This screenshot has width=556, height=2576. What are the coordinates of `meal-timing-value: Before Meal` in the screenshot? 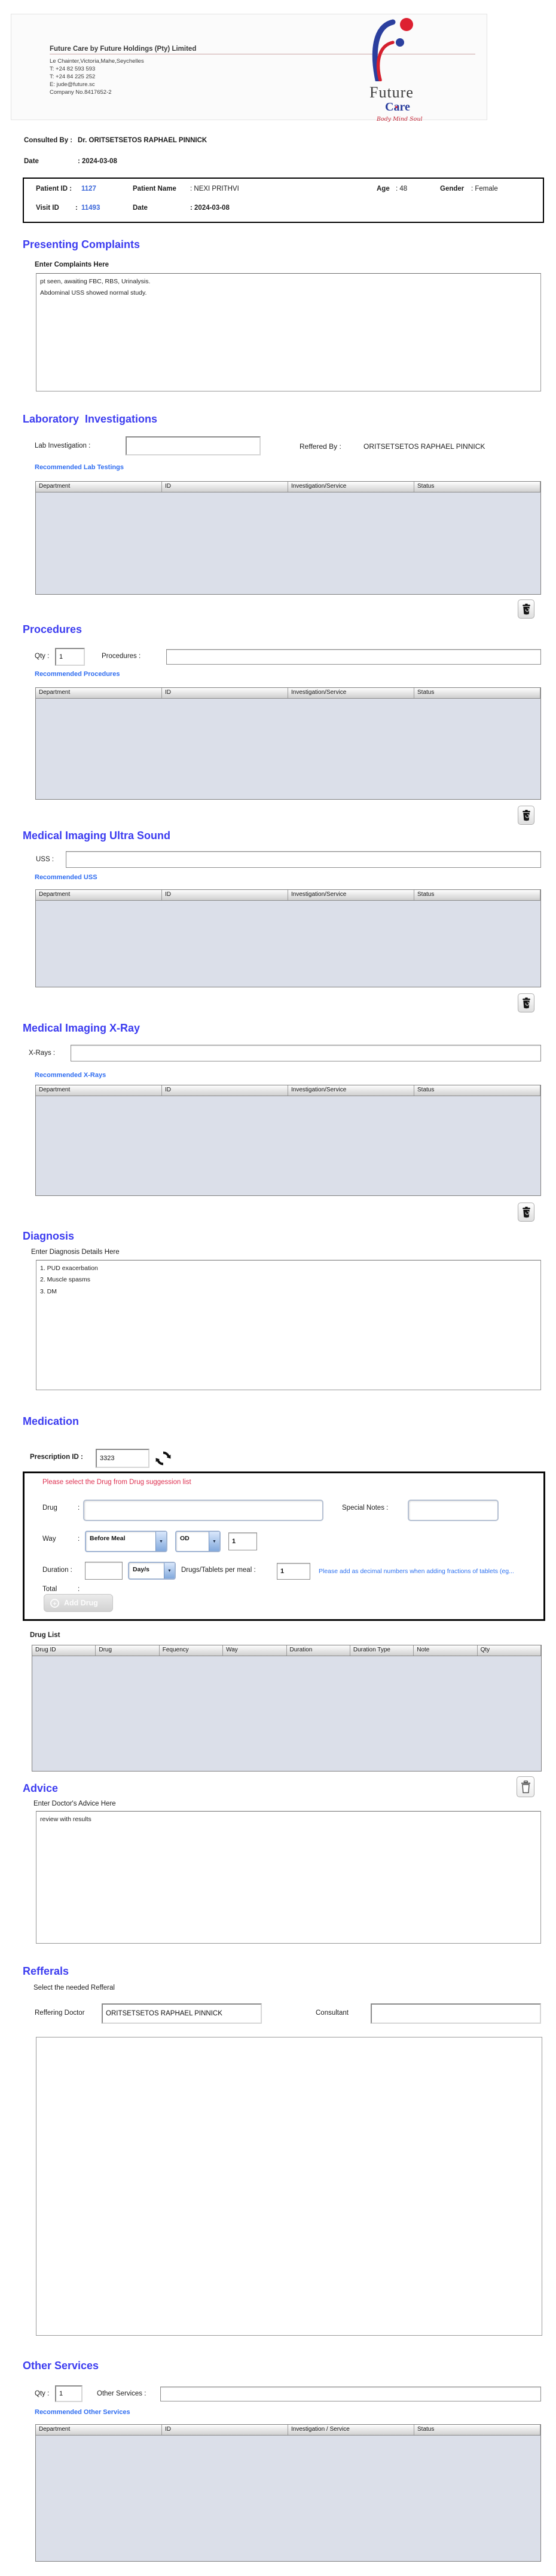 It's located at (108, 1538).